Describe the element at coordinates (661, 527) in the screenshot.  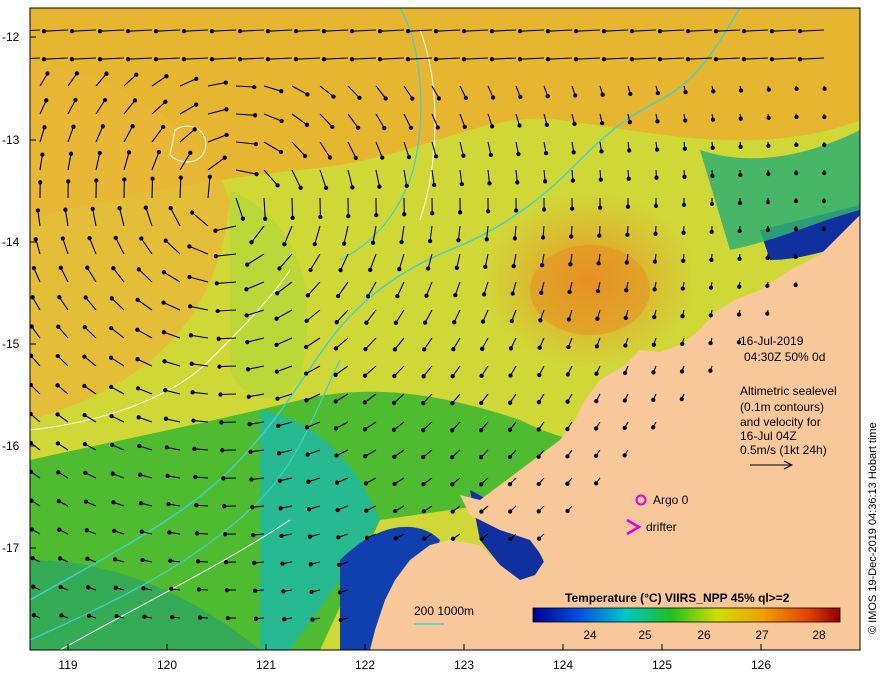
I see `legend-drifter-label: drifter` at that location.